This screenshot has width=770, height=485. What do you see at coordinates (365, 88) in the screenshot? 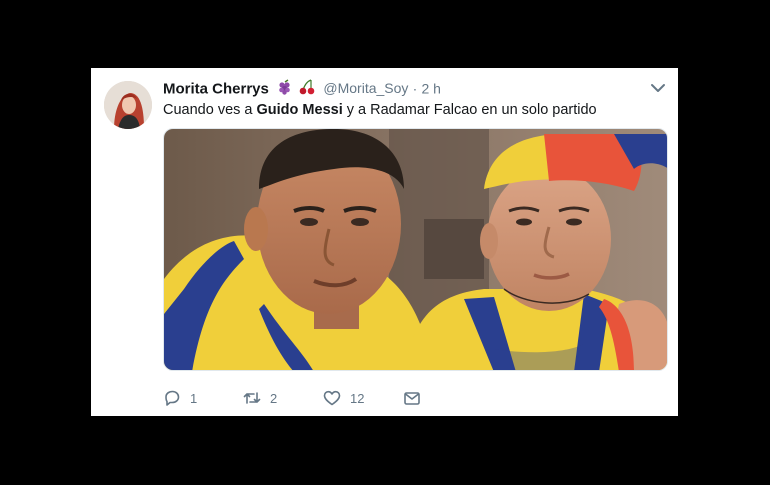
I see `author-handle: @Morita_Soy` at bounding box center [365, 88].